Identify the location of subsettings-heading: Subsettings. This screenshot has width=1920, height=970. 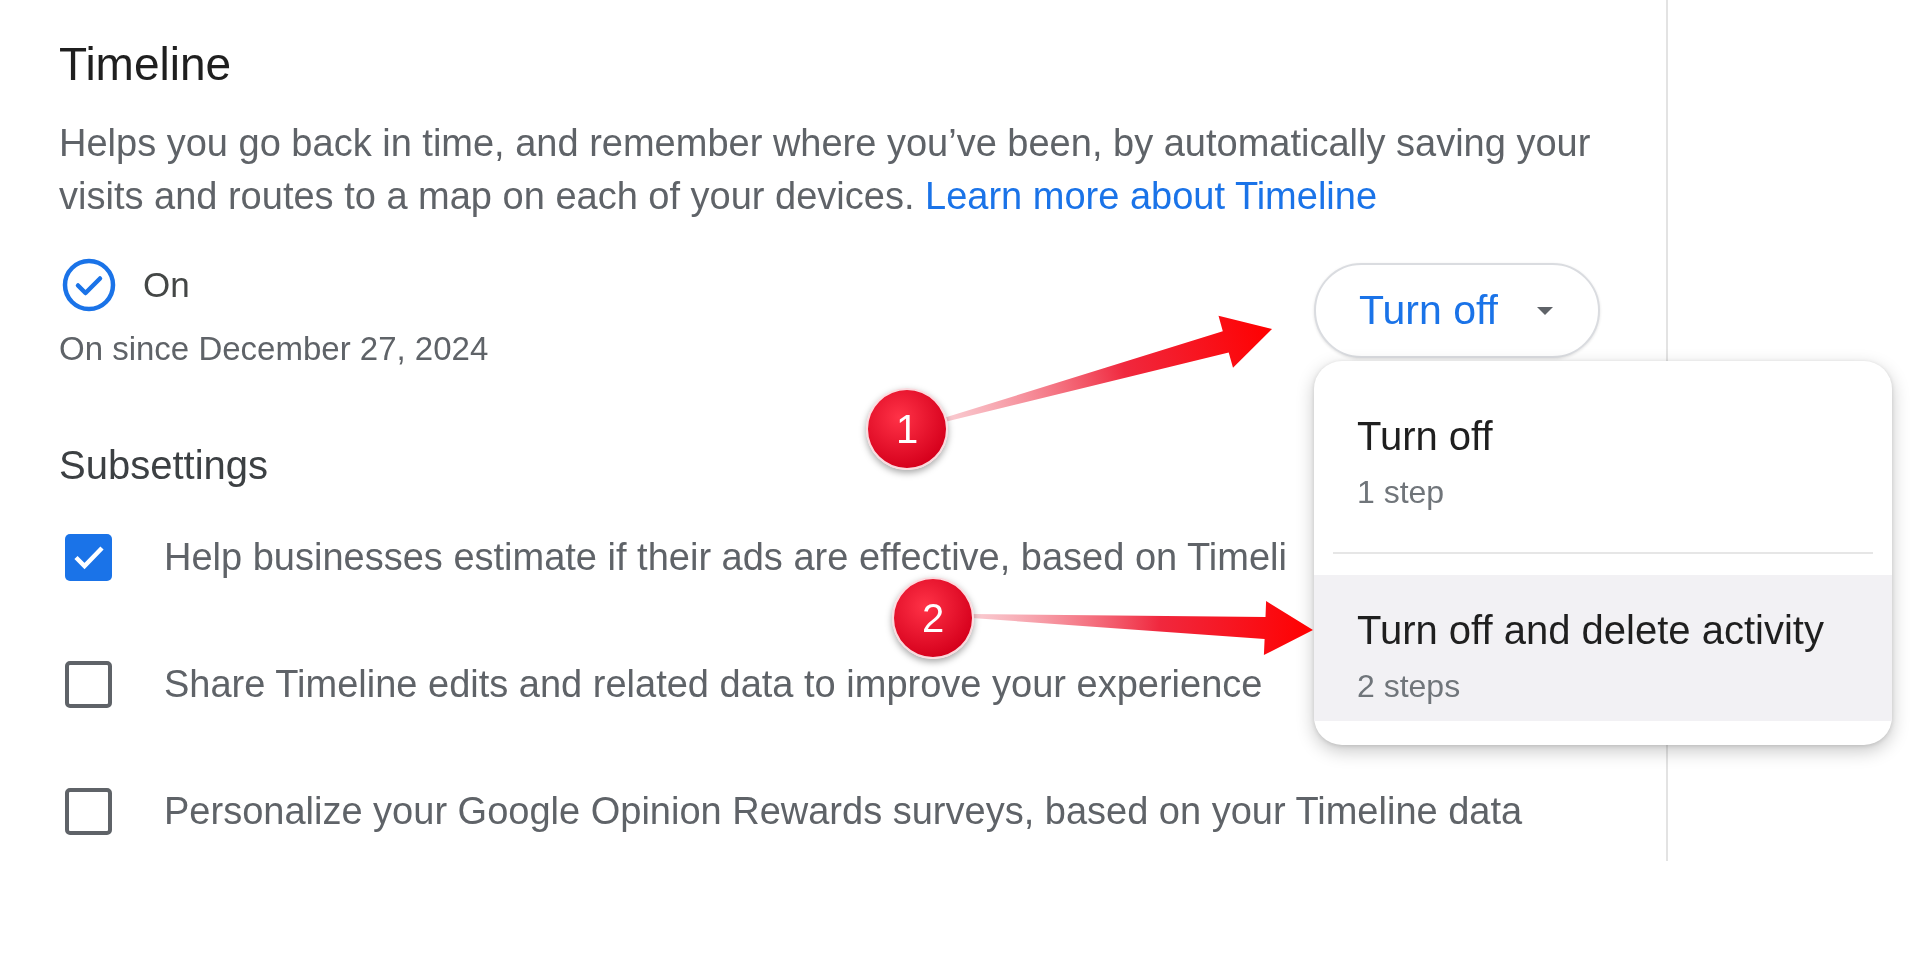
(164, 465).